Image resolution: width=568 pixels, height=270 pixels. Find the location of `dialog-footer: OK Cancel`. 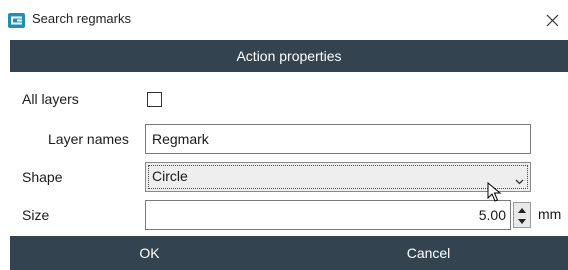

dialog-footer: OK Cancel is located at coordinates (289, 253).